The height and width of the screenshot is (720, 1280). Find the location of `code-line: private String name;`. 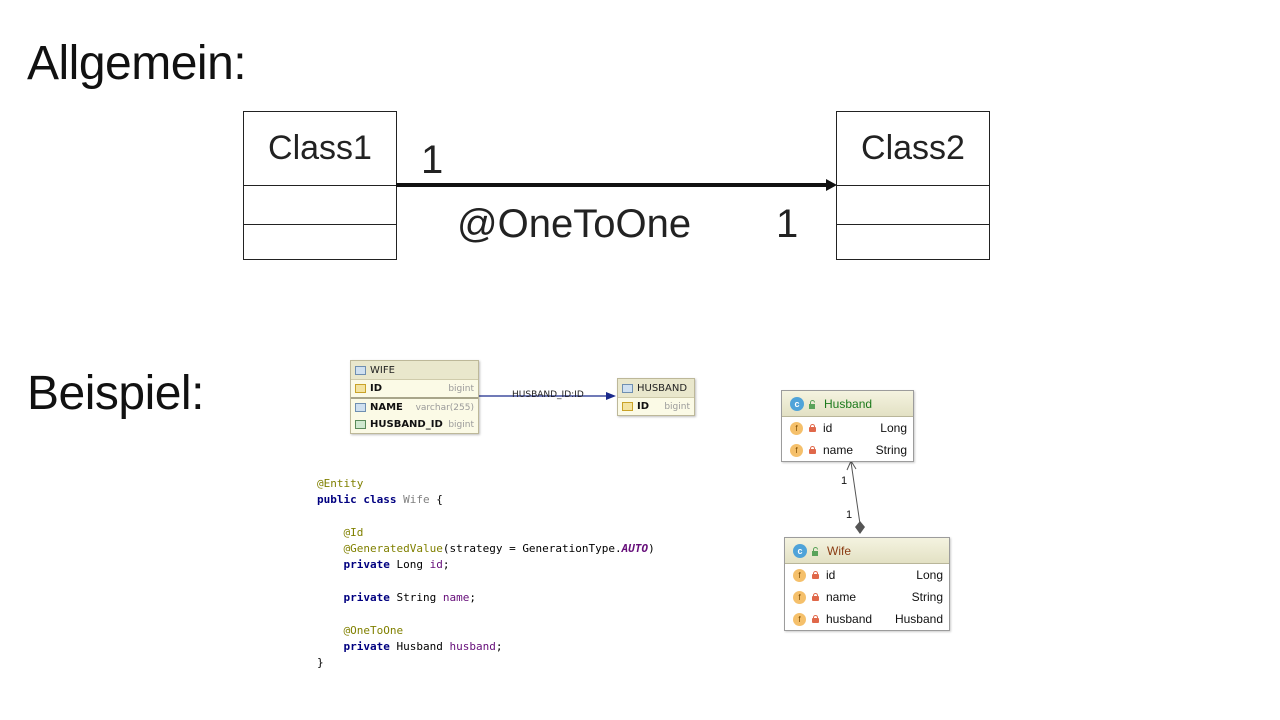

code-line: private String name; is located at coordinates (409, 598).